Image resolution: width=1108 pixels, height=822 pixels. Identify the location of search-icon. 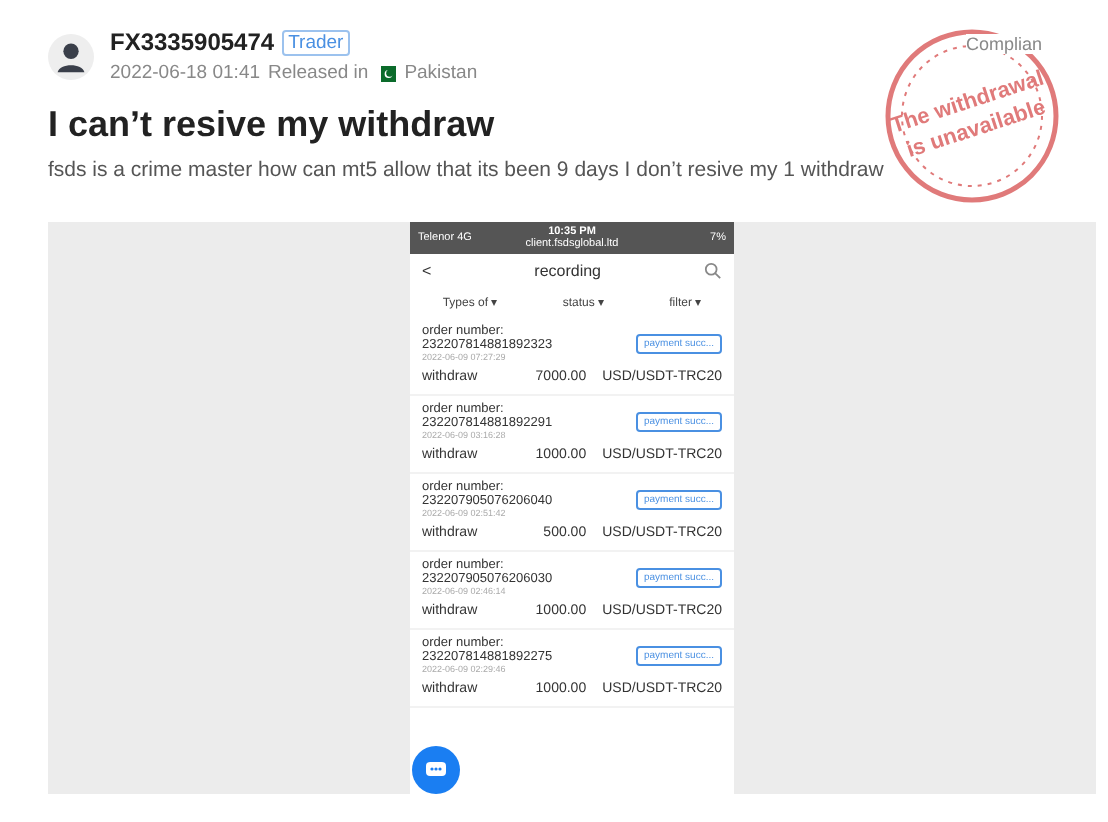
(713, 271).